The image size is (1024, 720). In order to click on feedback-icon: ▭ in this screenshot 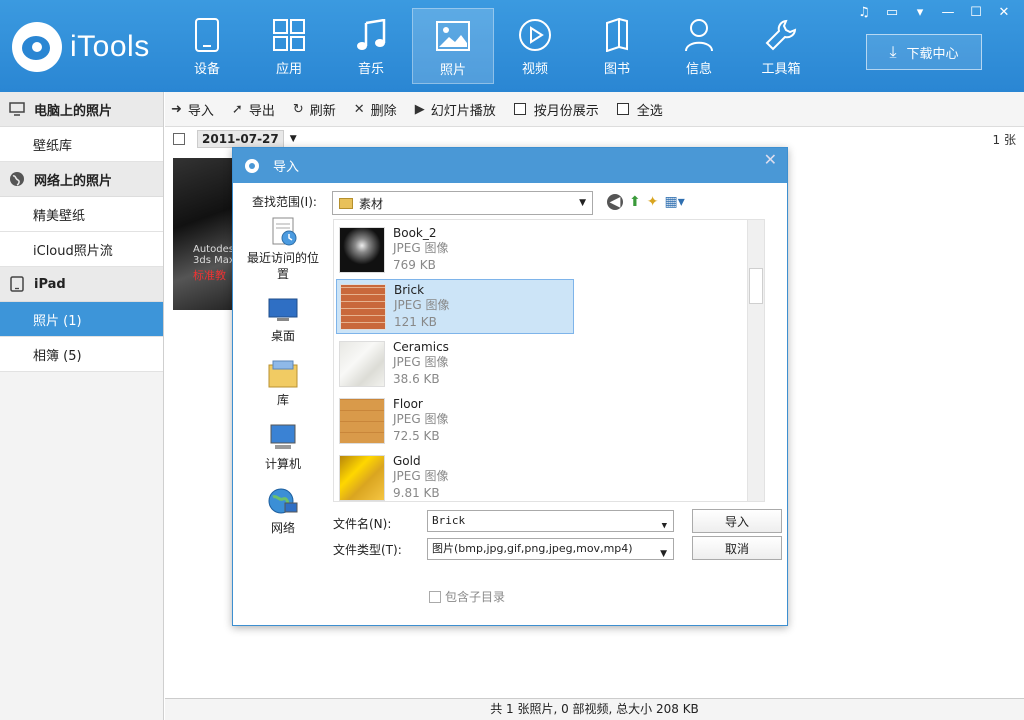, I will do `click(892, 12)`.